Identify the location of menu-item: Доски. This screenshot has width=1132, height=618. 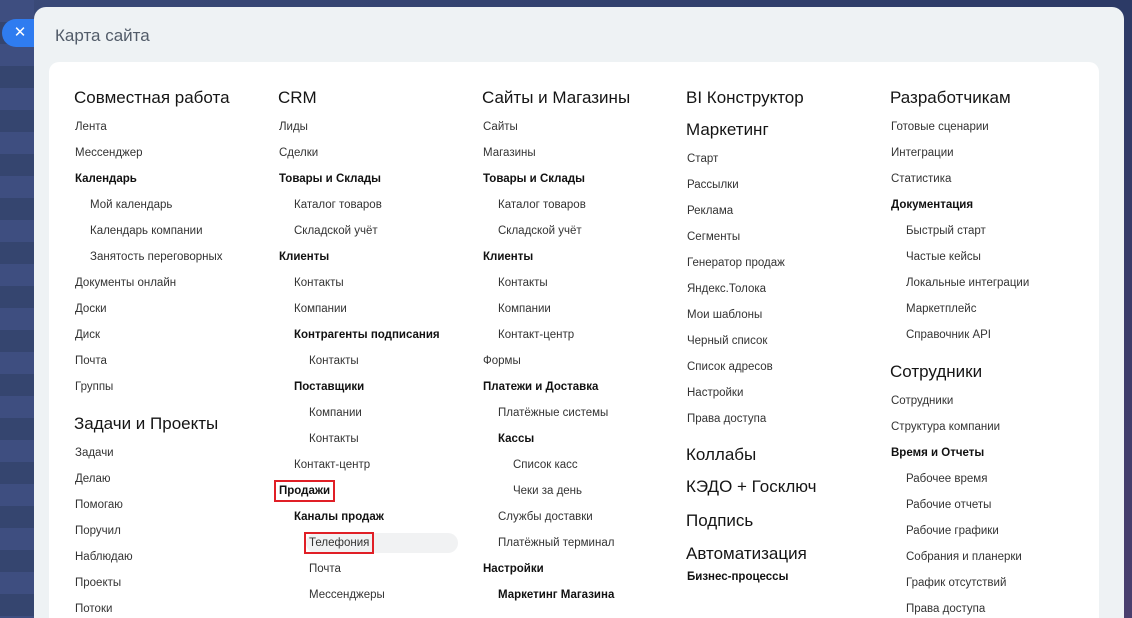
(174, 309).